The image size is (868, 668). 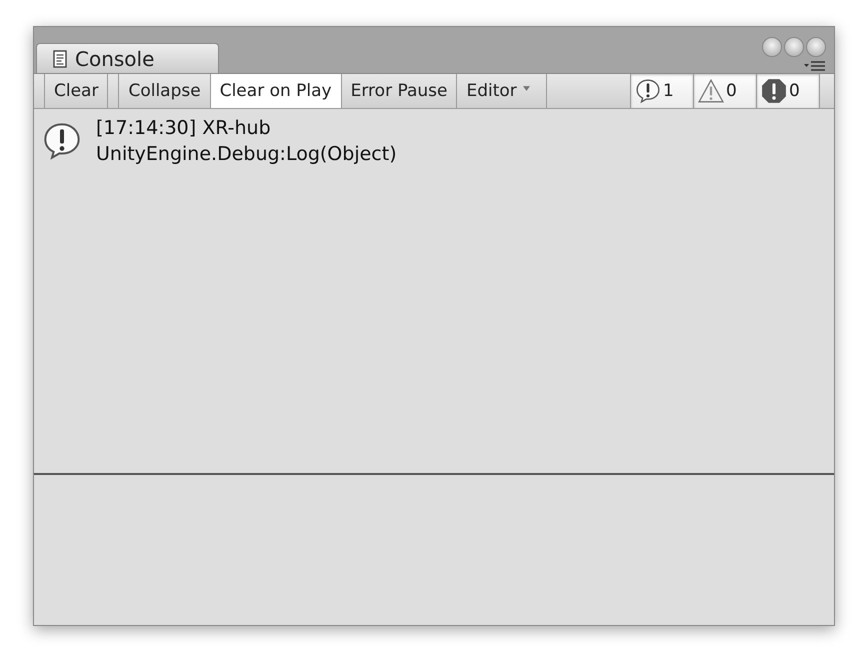 What do you see at coordinates (774, 91) in the screenshot?
I see `error-icon` at bounding box center [774, 91].